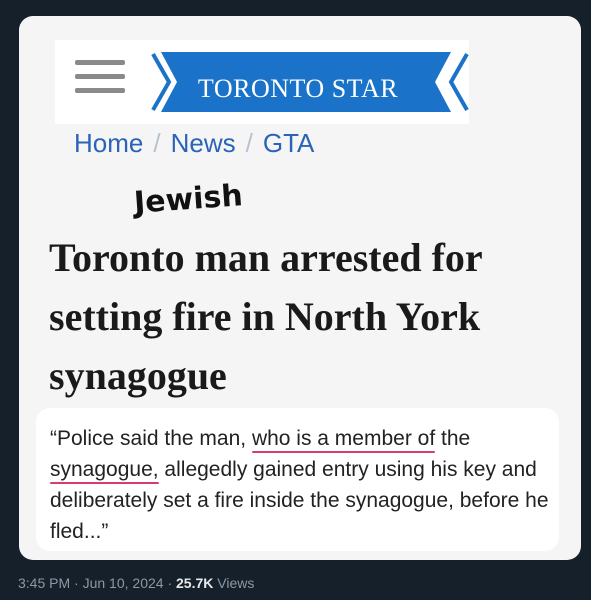 The height and width of the screenshot is (600, 591). What do you see at coordinates (100, 80) in the screenshot?
I see `hamburger-menu-icon` at bounding box center [100, 80].